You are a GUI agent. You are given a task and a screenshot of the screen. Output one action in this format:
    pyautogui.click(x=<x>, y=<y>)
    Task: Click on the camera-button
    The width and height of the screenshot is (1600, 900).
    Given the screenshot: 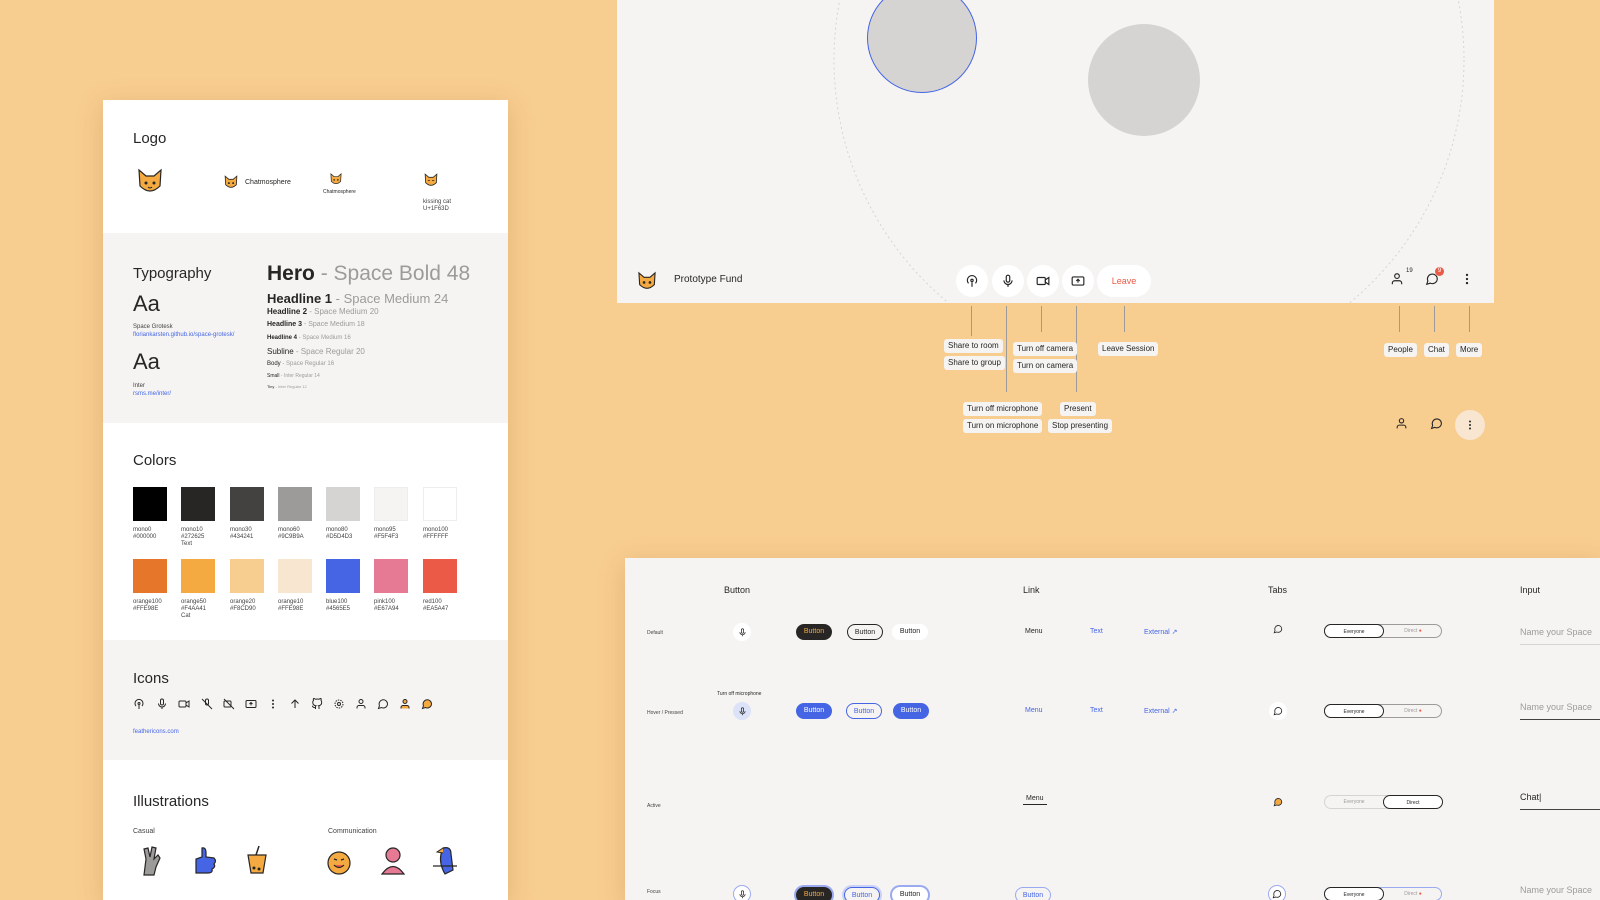 What is the action you would take?
    pyautogui.click(x=1043, y=281)
    